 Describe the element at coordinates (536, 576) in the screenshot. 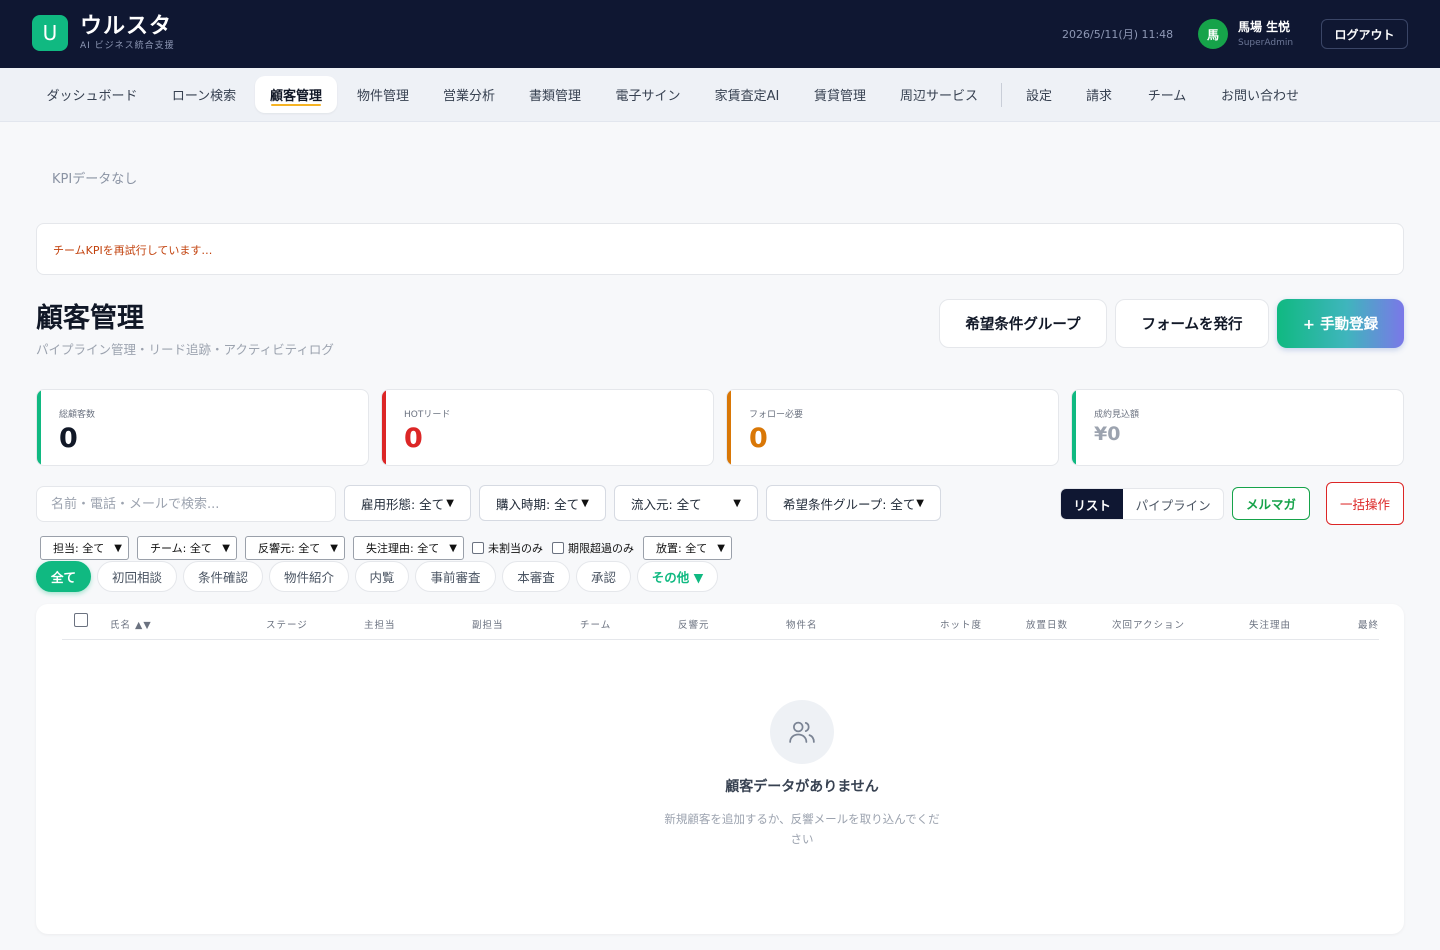

I see `stage-pill: 本審査` at that location.